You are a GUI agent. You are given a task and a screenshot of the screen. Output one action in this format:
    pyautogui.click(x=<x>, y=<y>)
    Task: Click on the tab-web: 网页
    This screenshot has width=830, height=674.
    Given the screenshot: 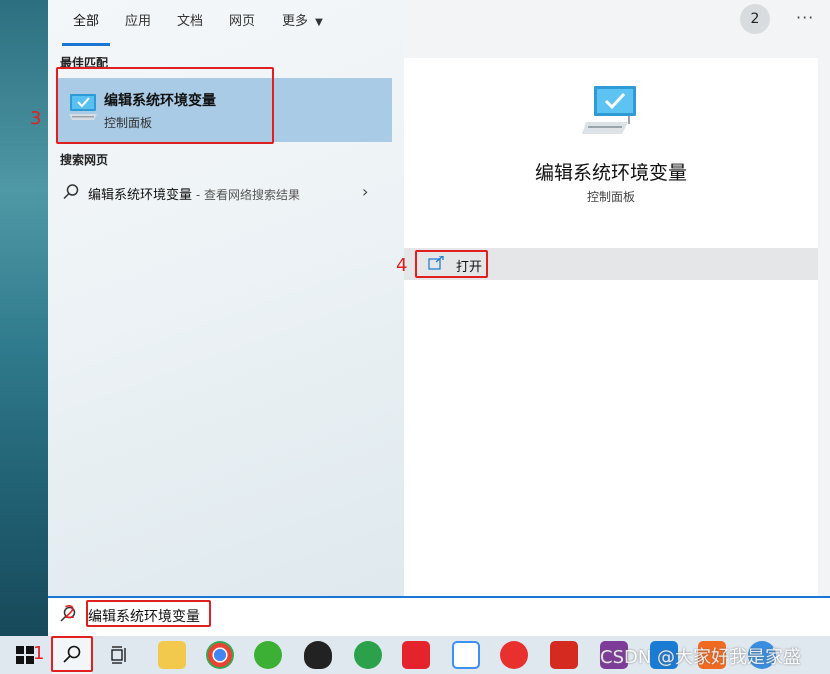 What is the action you would take?
    pyautogui.click(x=242, y=19)
    